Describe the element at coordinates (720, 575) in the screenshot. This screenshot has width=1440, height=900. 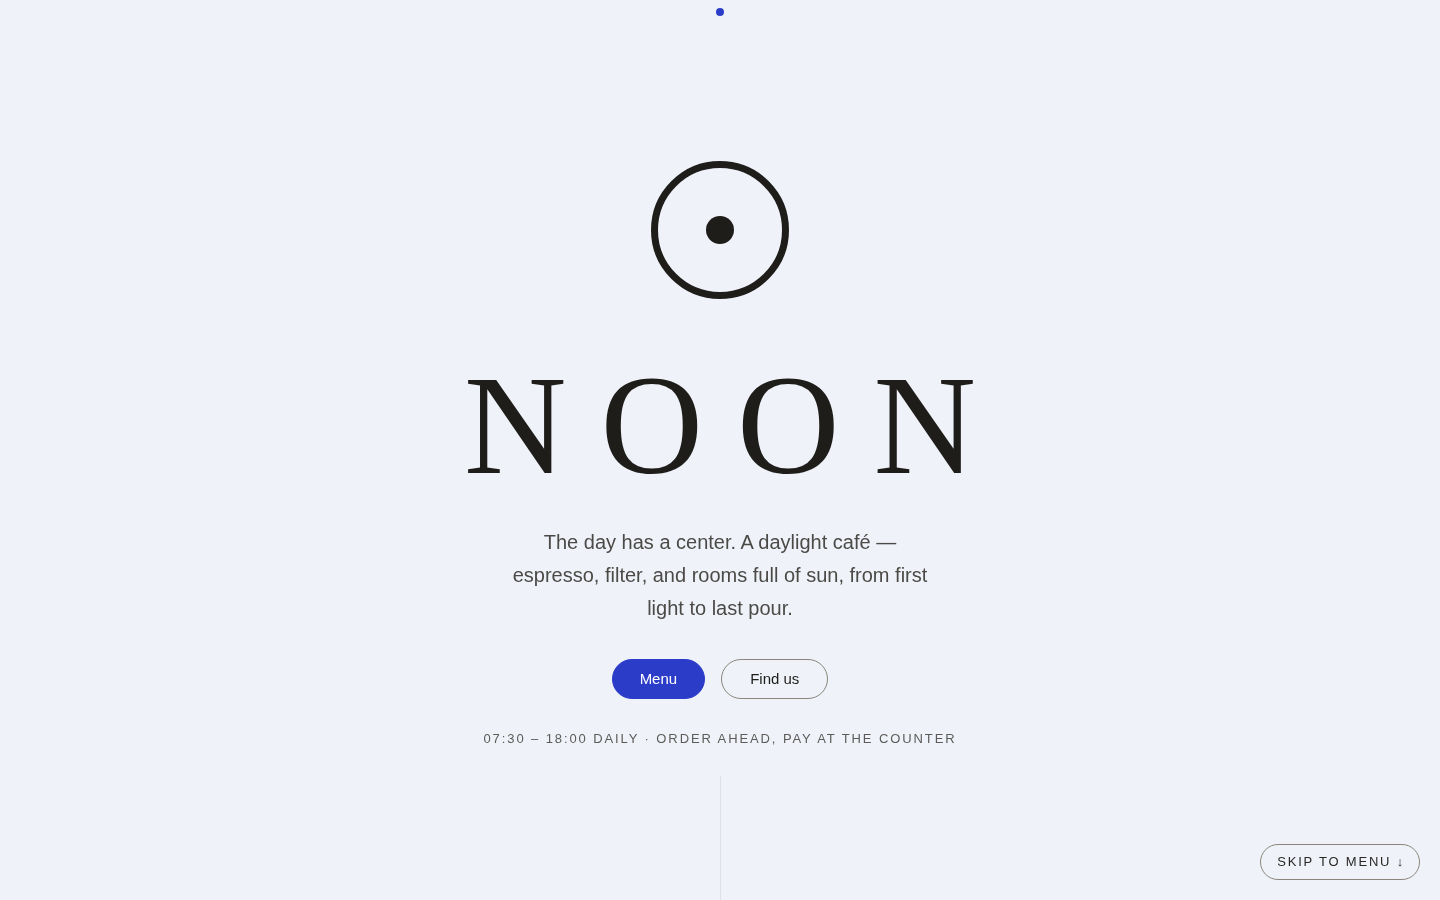
I see `tagline: The day has a center. A daylight café — espresso, filter, and rooms full of sun, from first light to last pour.` at that location.